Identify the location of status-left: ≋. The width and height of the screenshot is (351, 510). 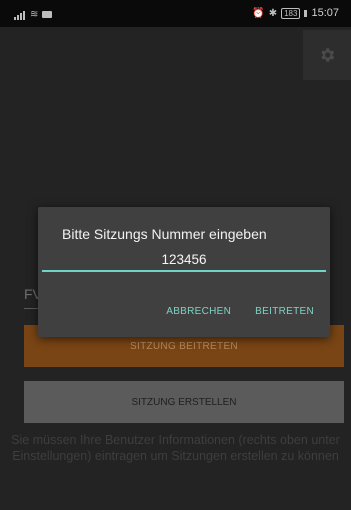
(33, 14).